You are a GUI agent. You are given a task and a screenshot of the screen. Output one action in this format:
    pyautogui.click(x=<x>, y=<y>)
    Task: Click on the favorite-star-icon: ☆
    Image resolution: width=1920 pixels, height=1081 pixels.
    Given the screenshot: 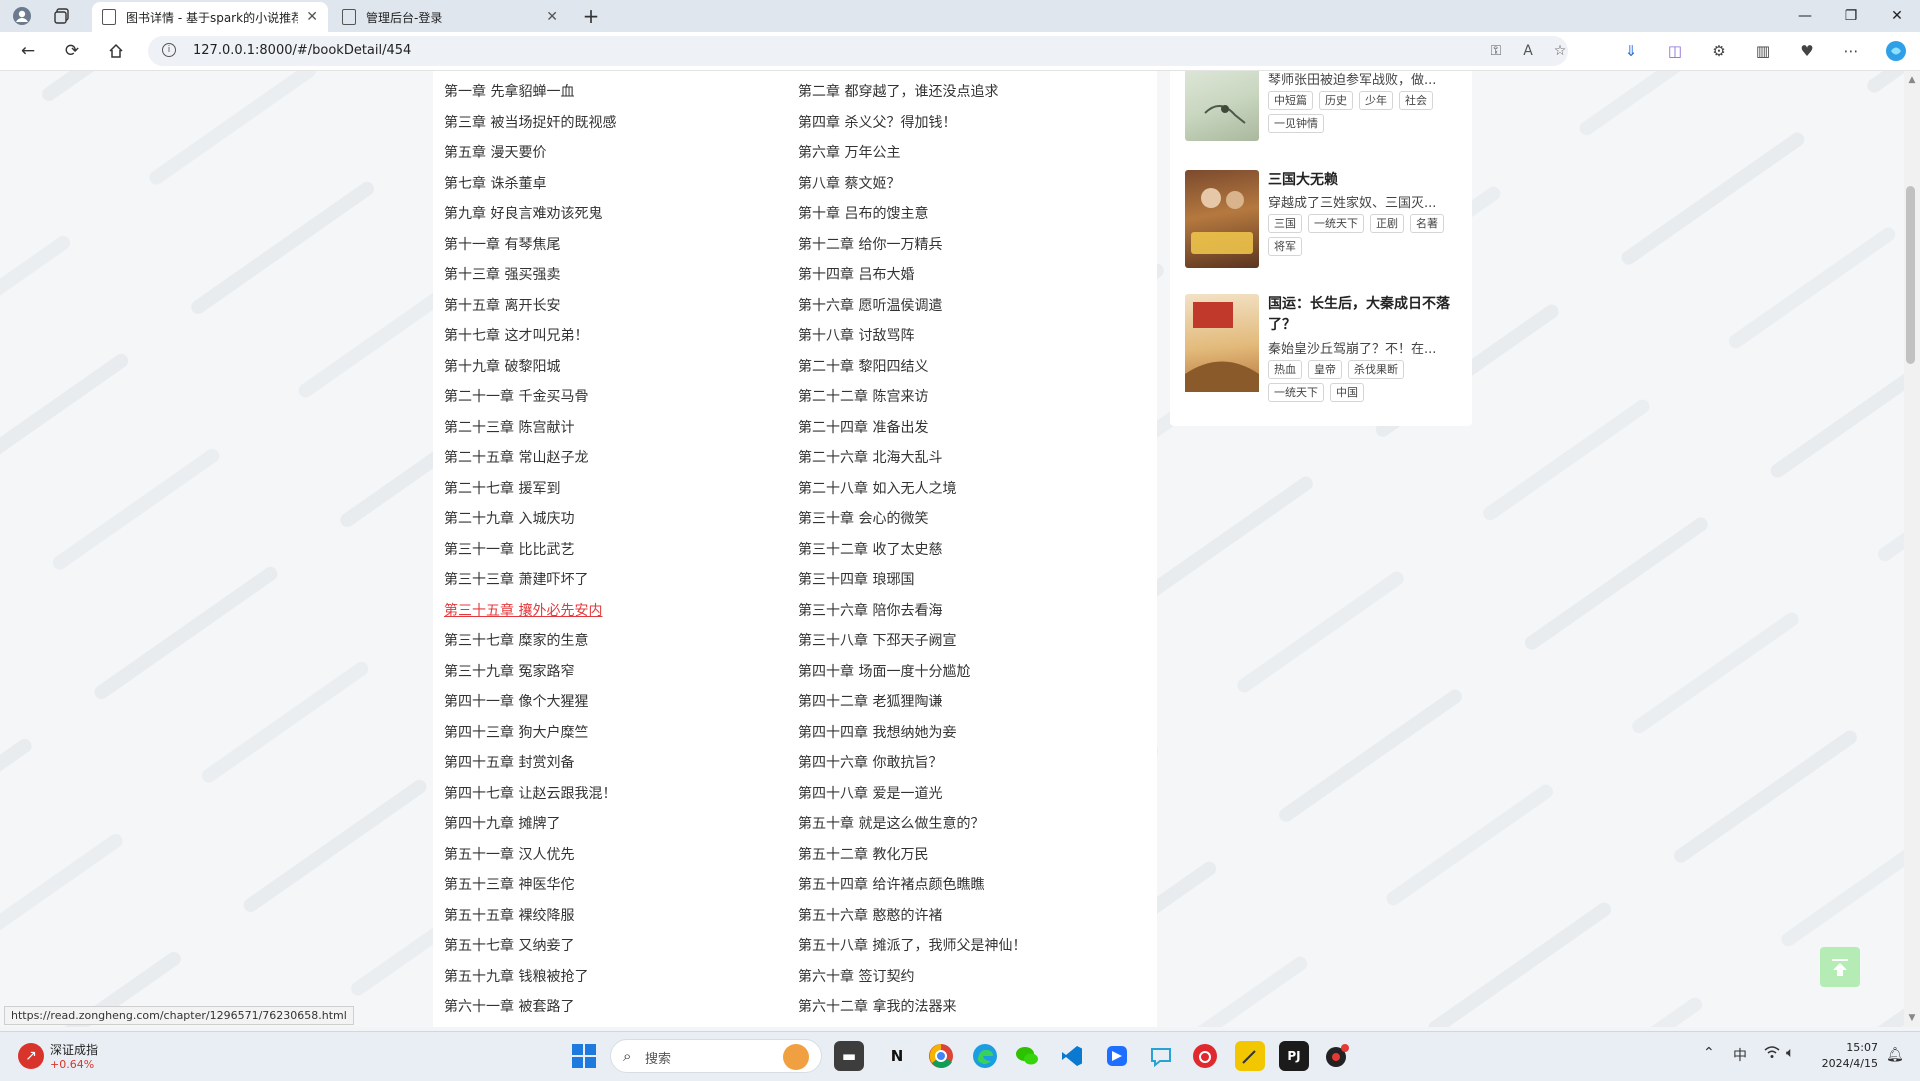 What is the action you would take?
    pyautogui.click(x=1560, y=51)
    